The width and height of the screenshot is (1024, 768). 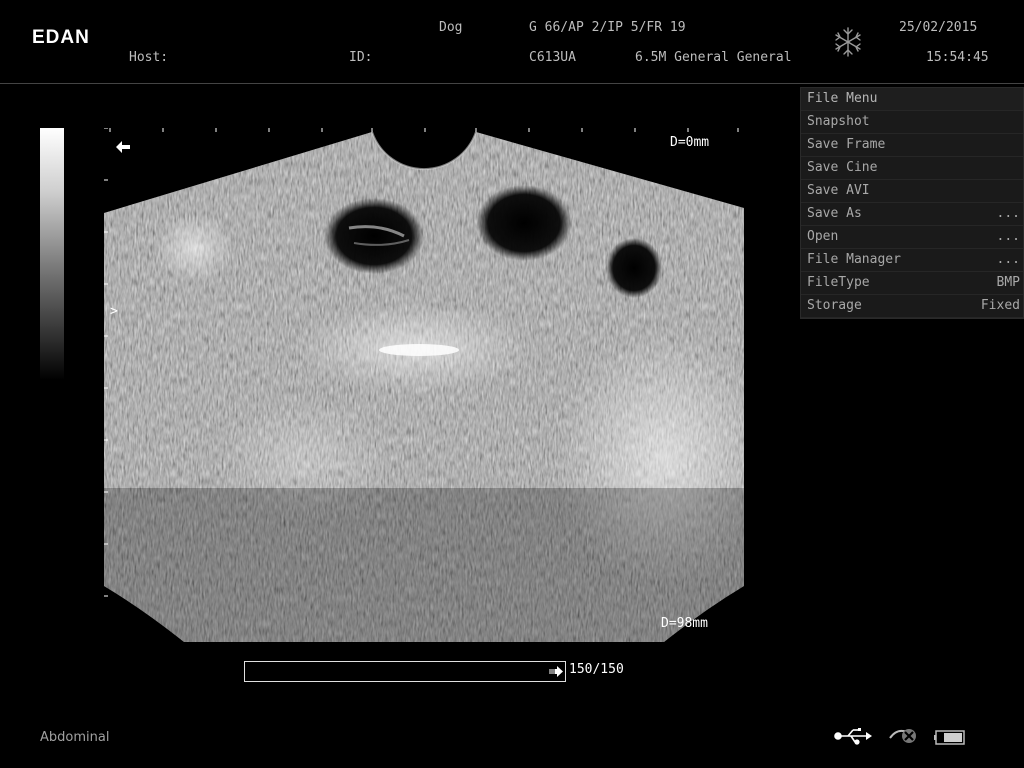 I want to click on exam-type: Abdominal, so click(x=75, y=737).